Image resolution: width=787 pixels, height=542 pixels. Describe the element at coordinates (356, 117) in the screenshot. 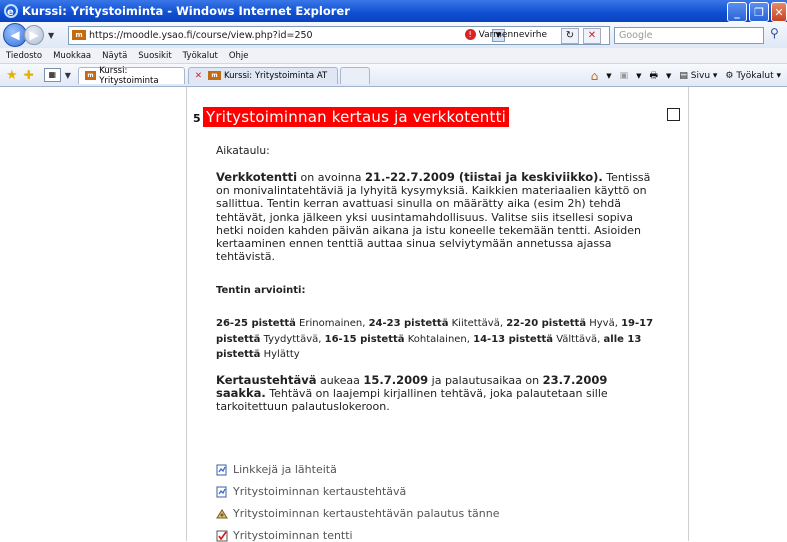

I see `section-title: Yritystoiminnan kertaus ja verkkotentti` at that location.